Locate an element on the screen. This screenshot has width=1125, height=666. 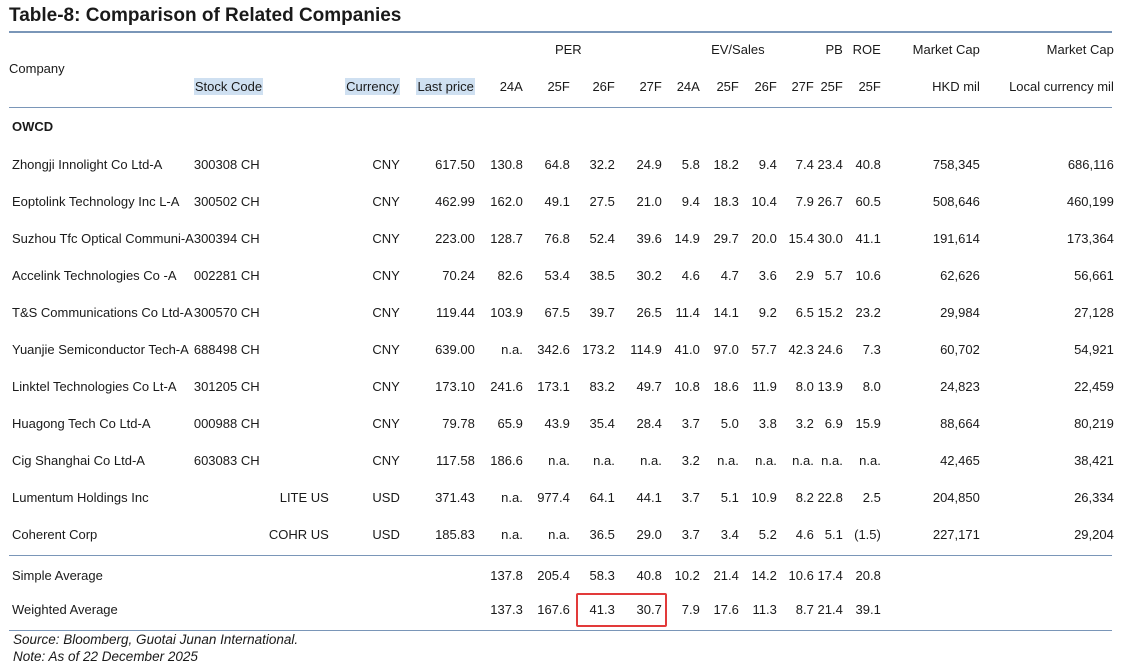
currency: USD is located at coordinates (386, 534).